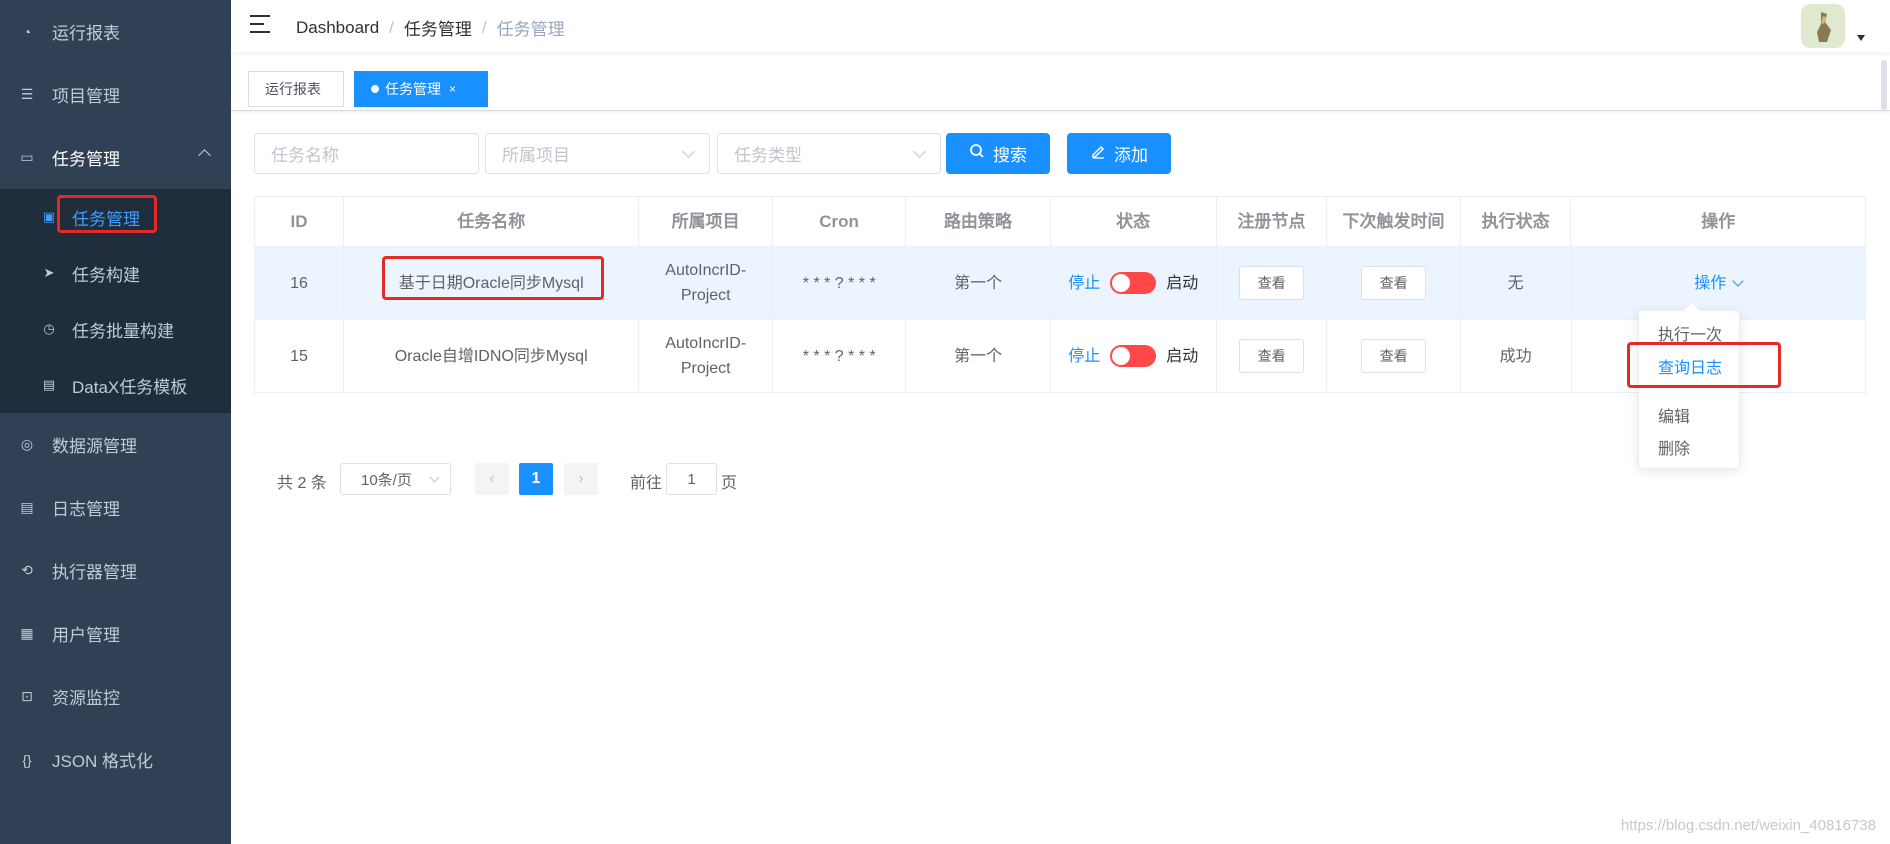 The image size is (1890, 844). I want to click on sidebar-subitem-label: 任务构建, so click(106, 275).